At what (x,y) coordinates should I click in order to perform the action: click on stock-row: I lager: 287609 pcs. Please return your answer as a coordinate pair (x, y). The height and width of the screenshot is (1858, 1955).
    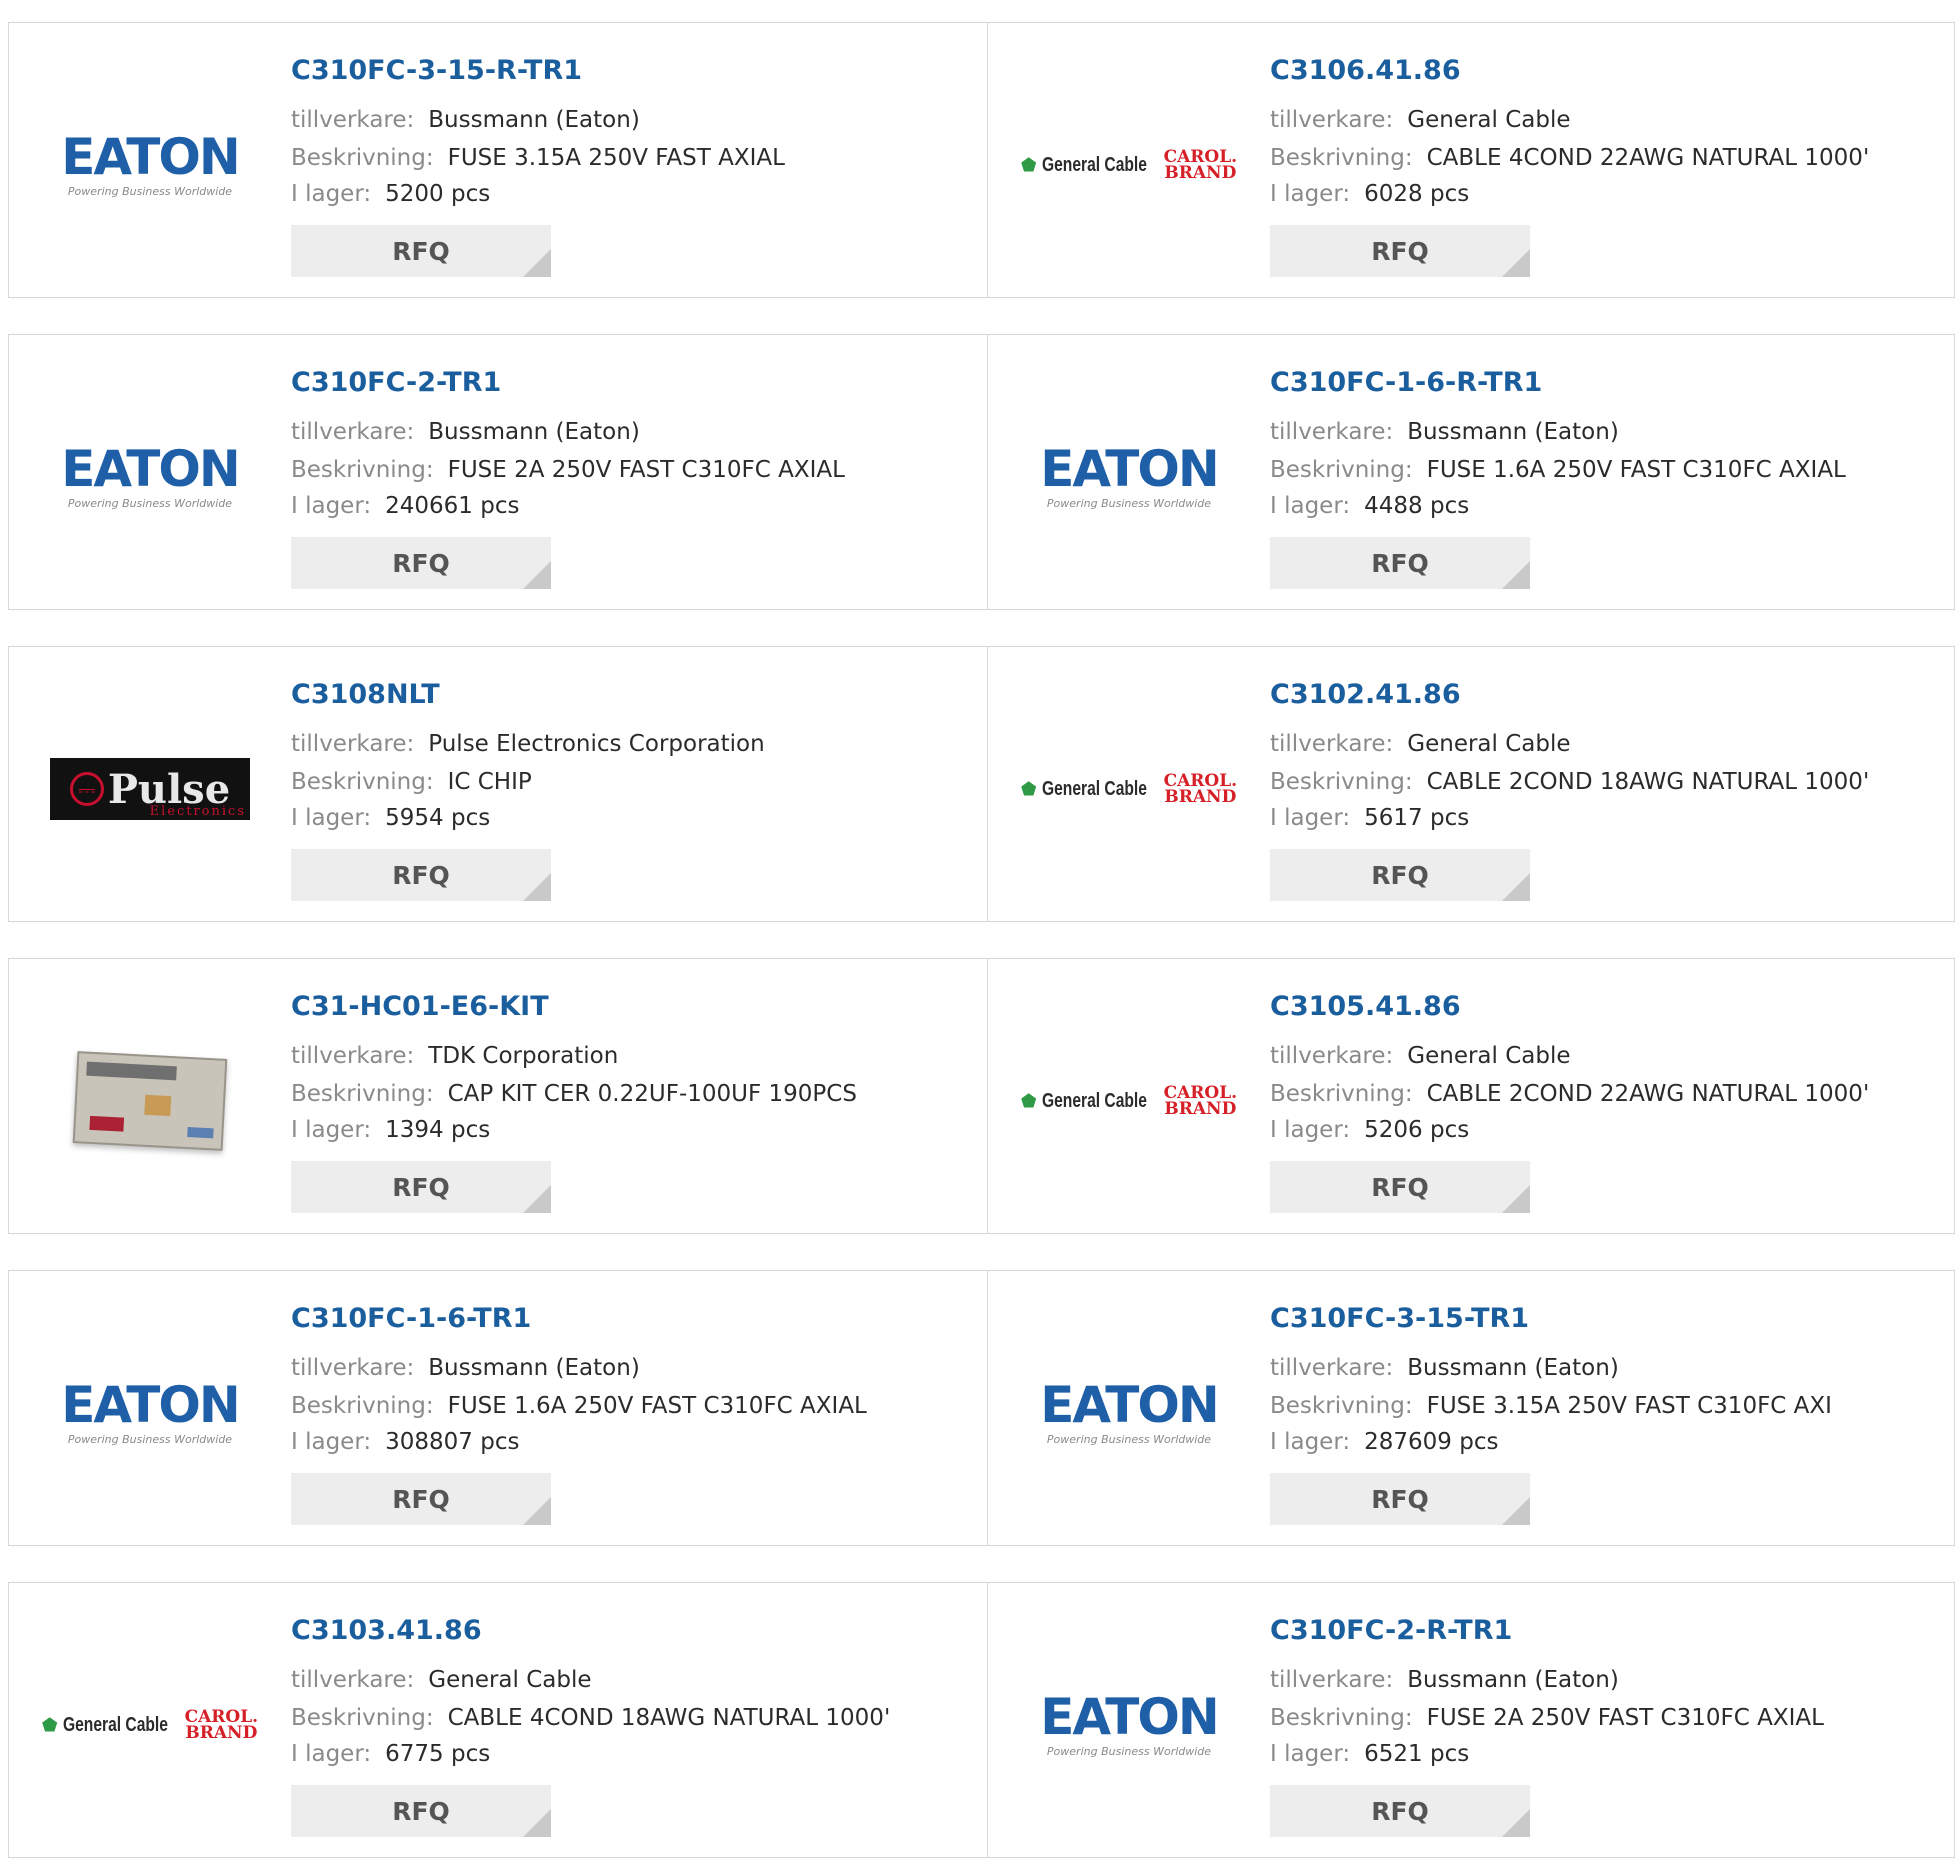
    Looking at the image, I should click on (1384, 1442).